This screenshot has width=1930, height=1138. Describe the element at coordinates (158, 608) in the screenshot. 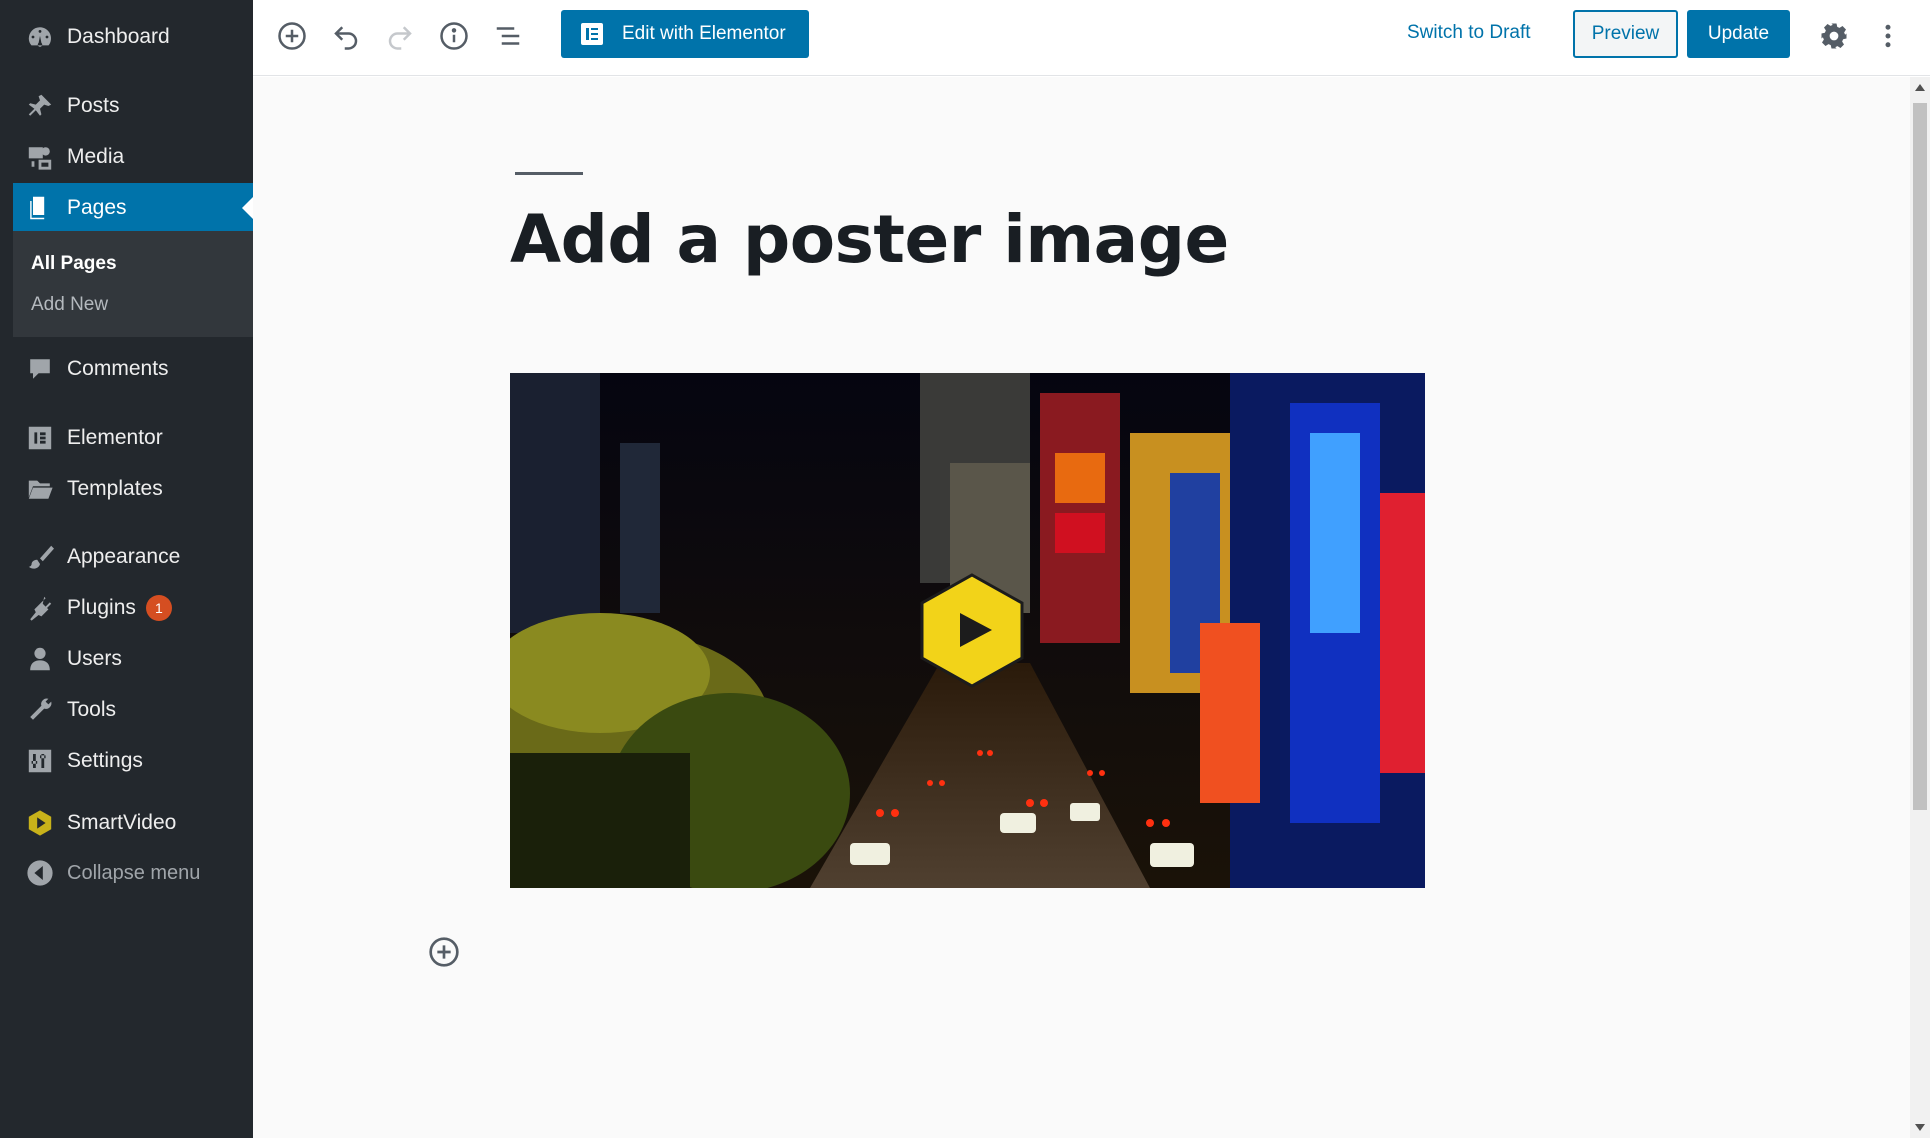

I see `update-count-badge: 1` at that location.